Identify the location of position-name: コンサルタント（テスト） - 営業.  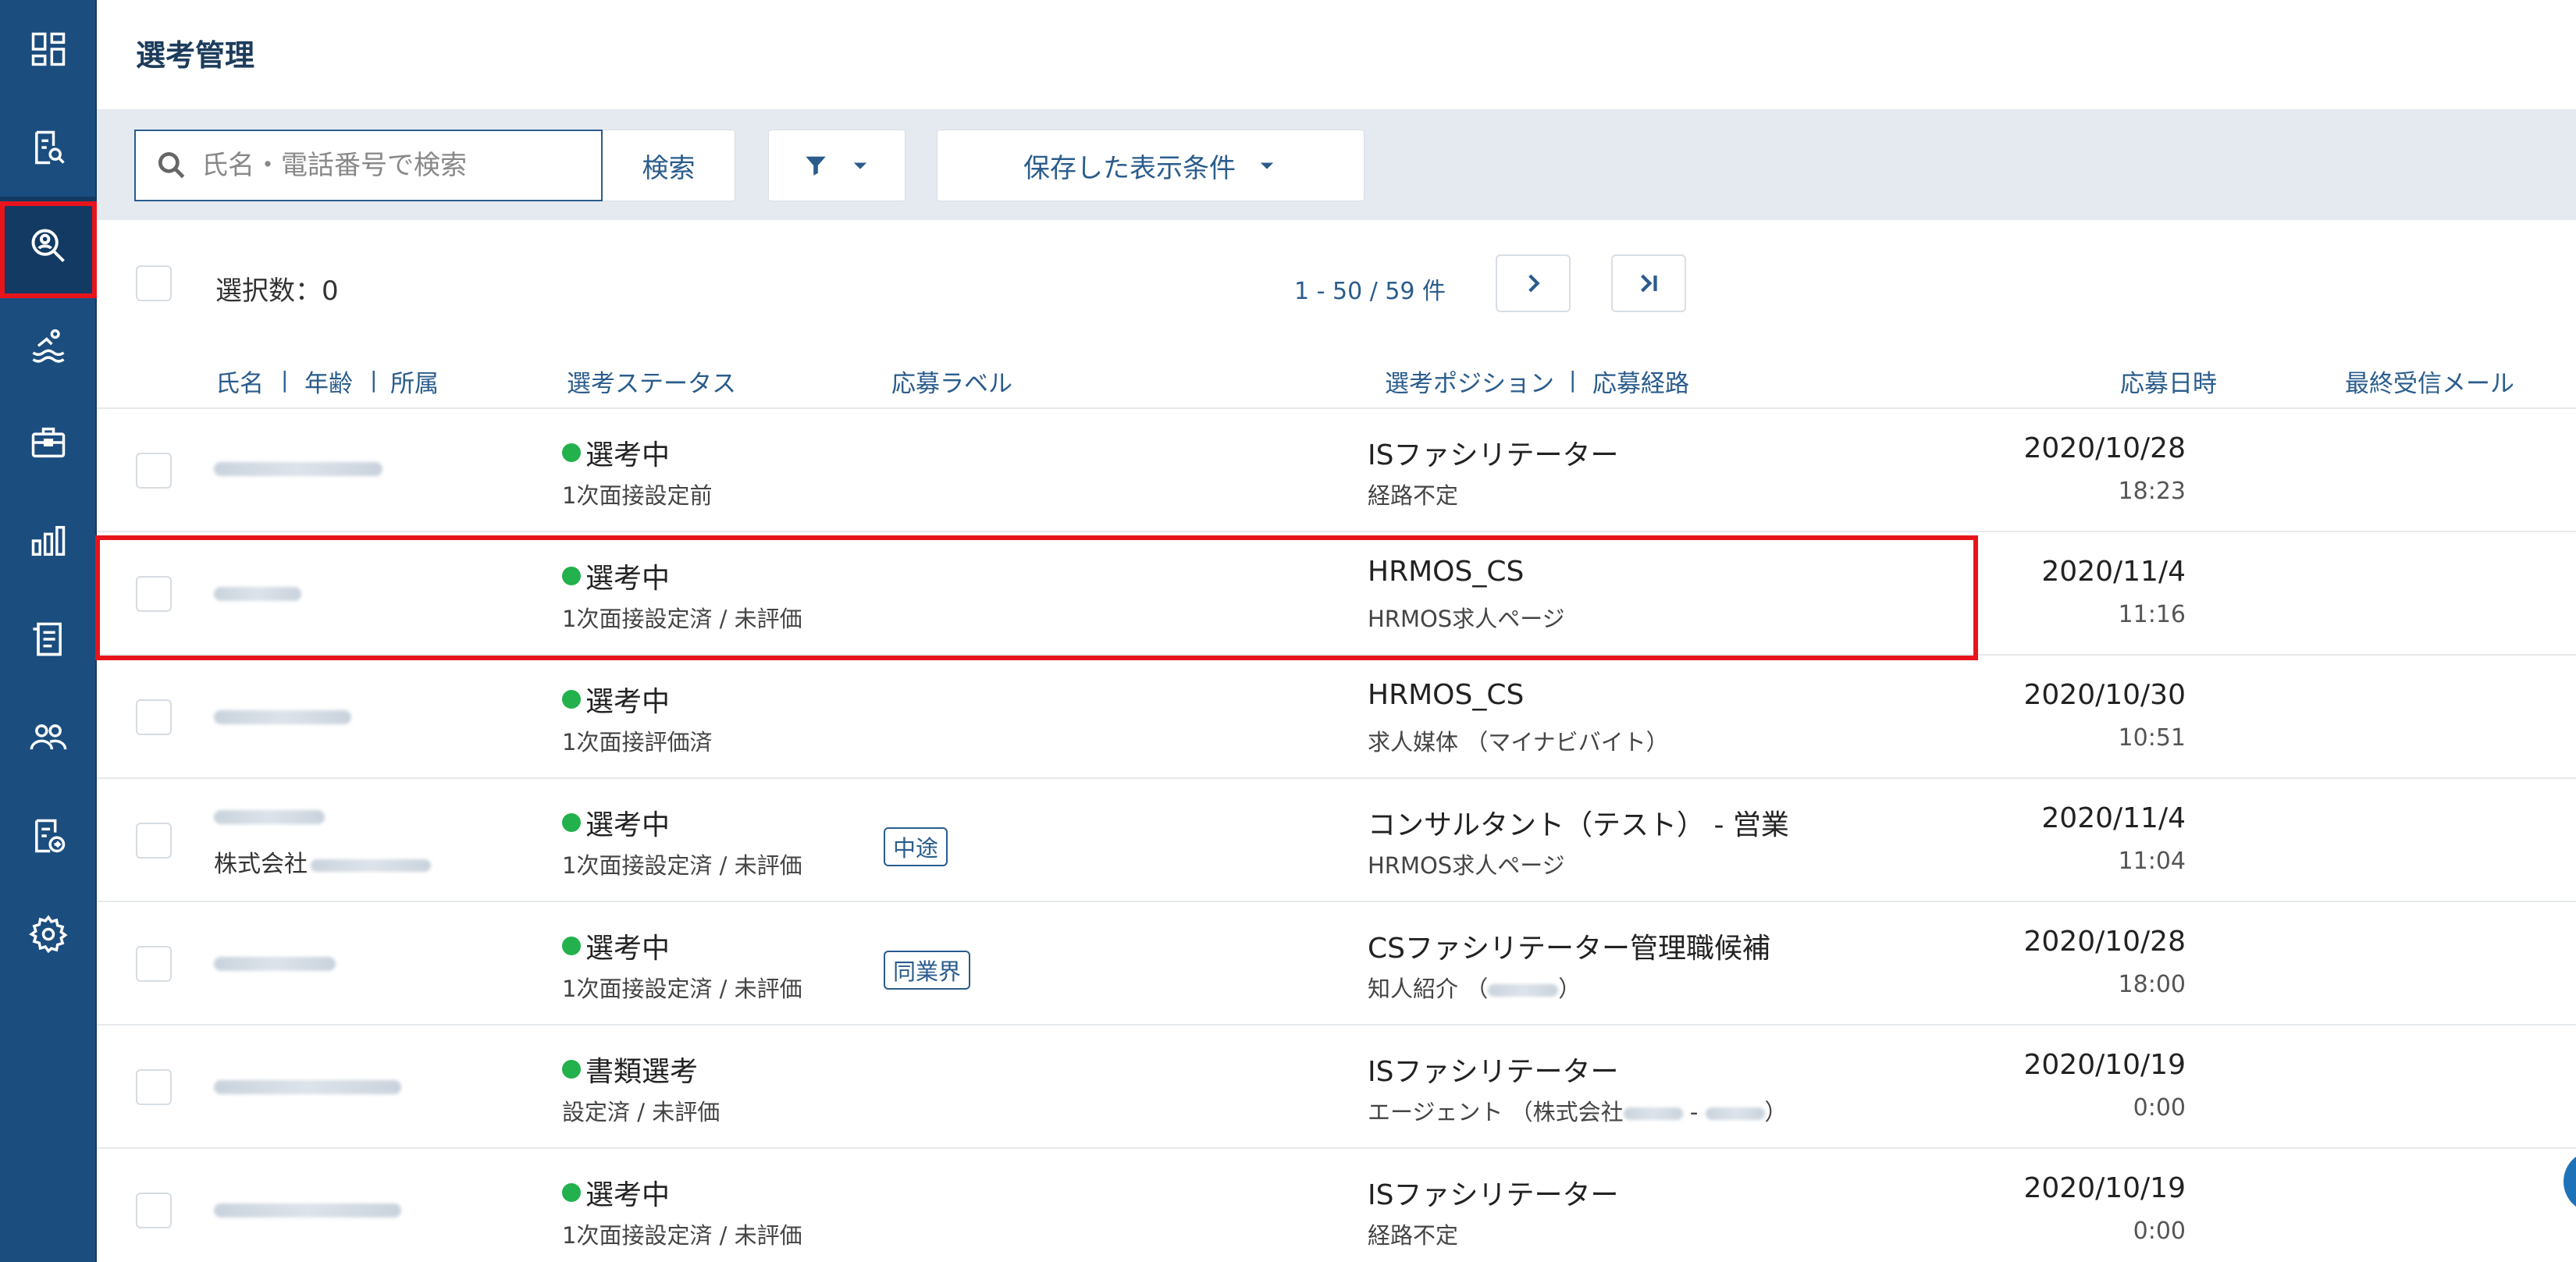
(1578, 825).